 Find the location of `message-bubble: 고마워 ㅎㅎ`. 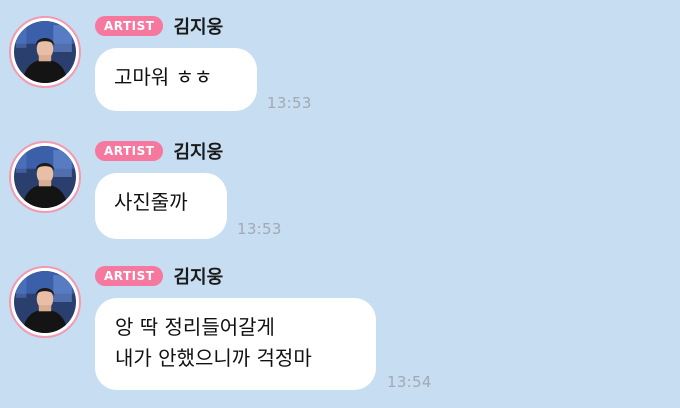

message-bubble: 고마워 ㅎㅎ is located at coordinates (176, 79).